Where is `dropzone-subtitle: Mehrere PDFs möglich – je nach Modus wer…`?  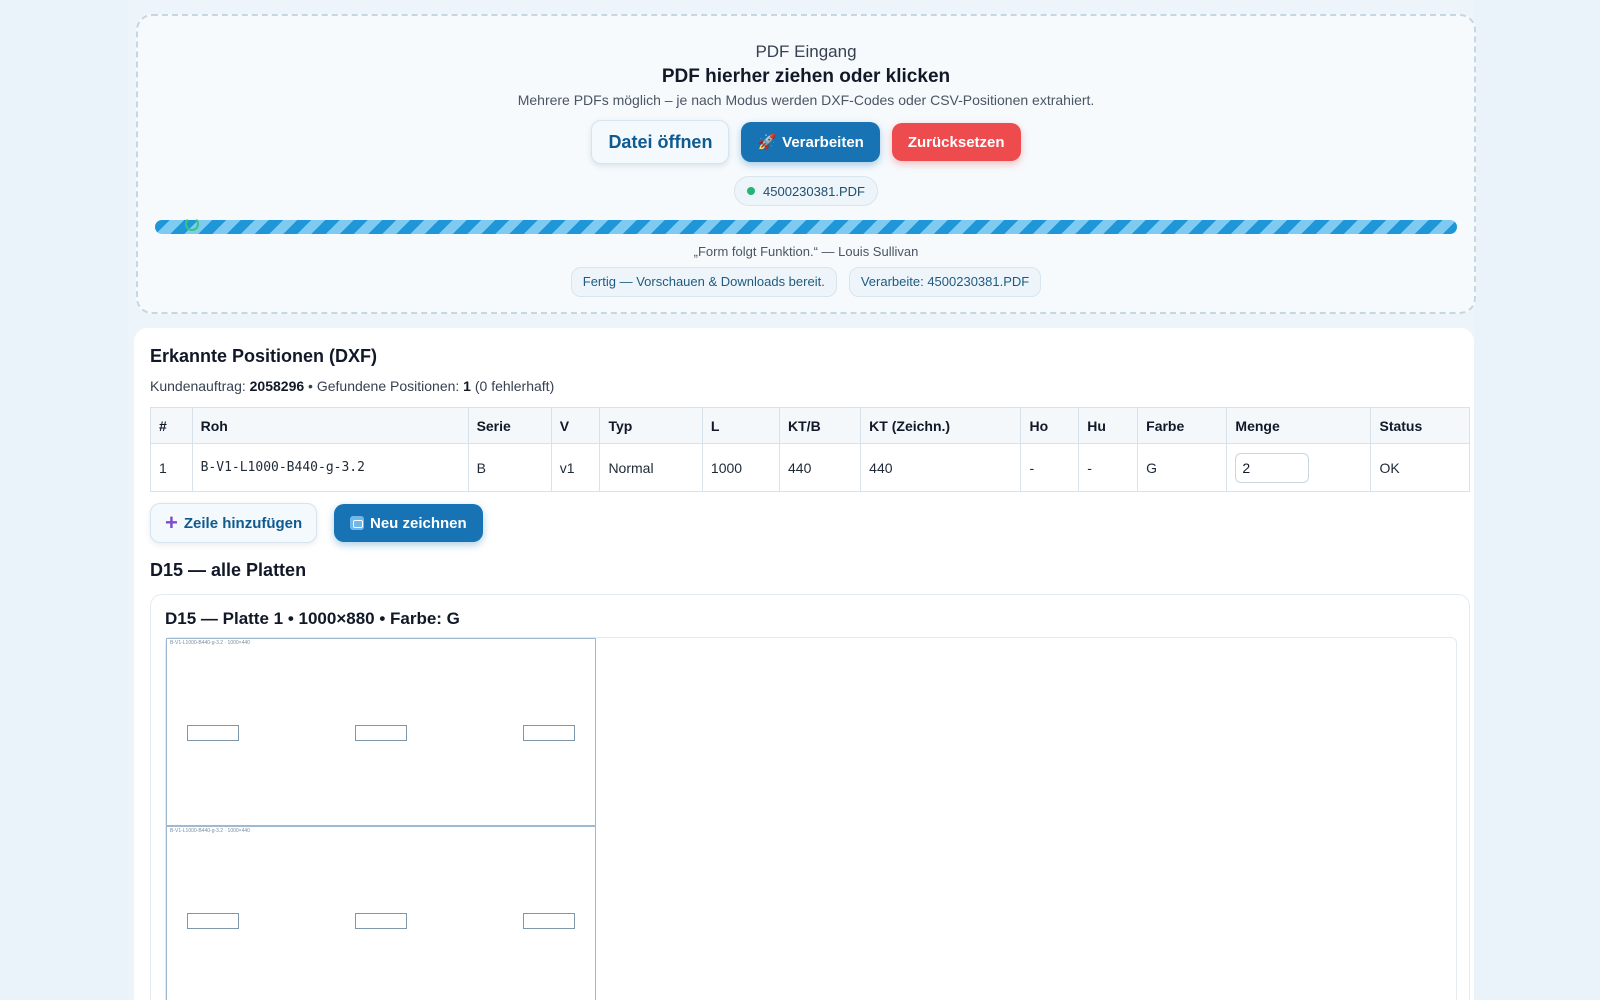
dropzone-subtitle: Mehrere PDFs möglich – je nach Modus wer… is located at coordinates (806, 100).